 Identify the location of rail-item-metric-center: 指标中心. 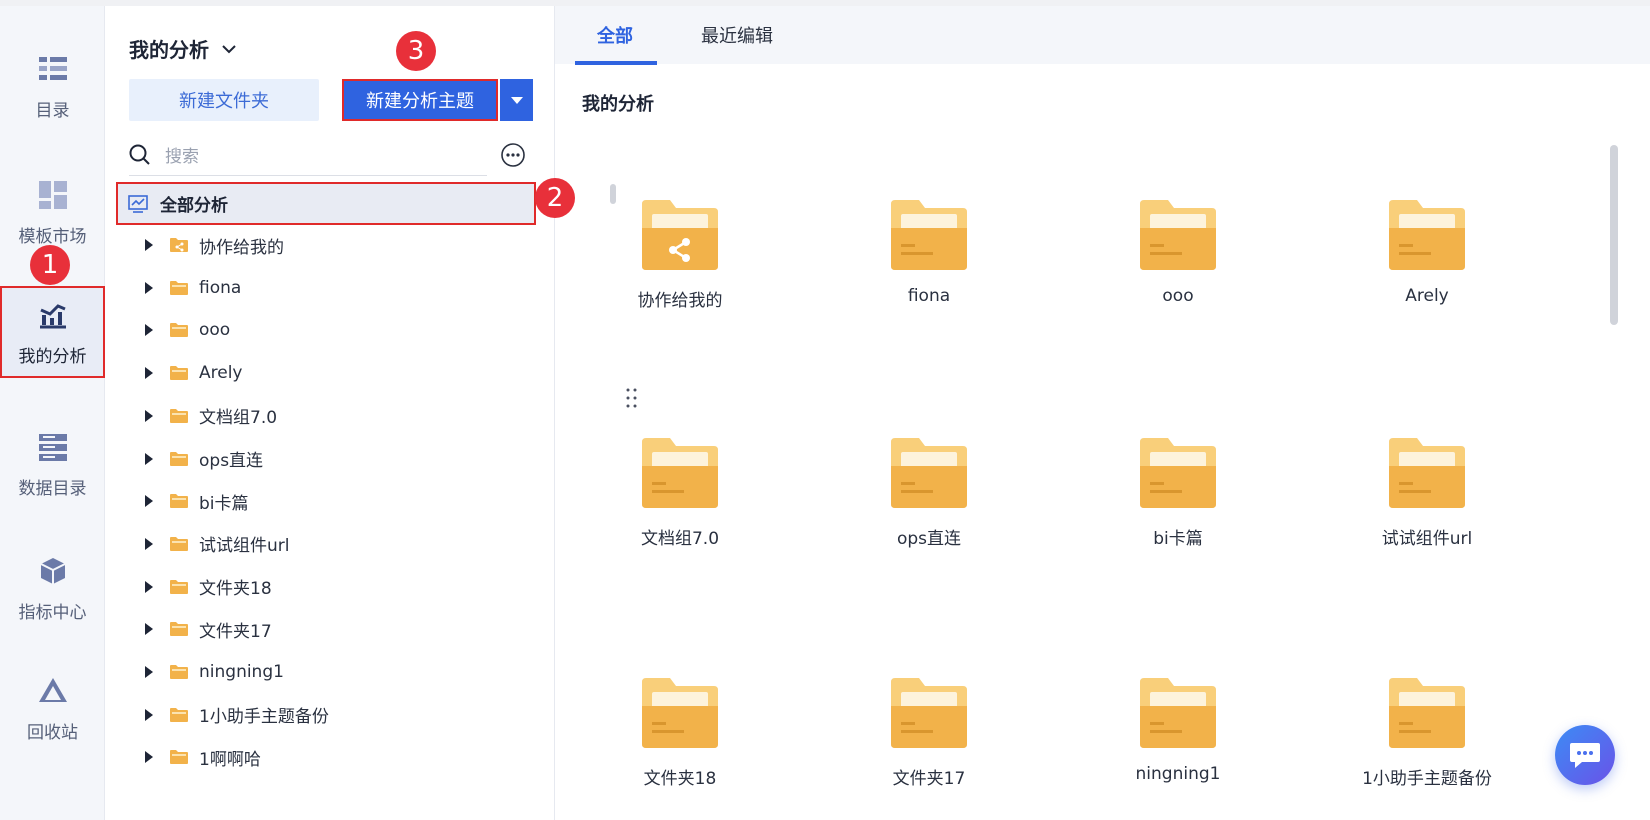
(52, 588).